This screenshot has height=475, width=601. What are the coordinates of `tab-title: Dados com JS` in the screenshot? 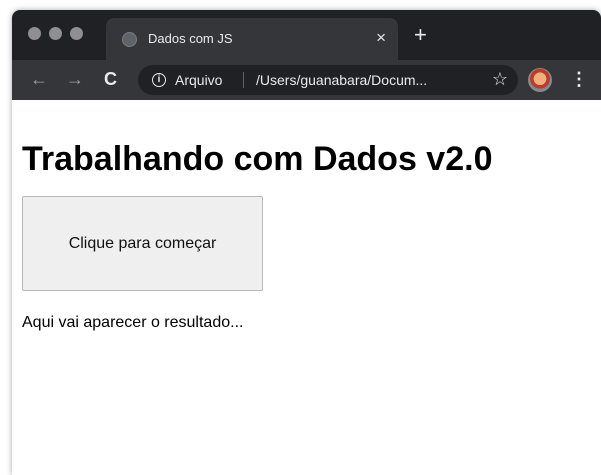 It's located at (190, 38).